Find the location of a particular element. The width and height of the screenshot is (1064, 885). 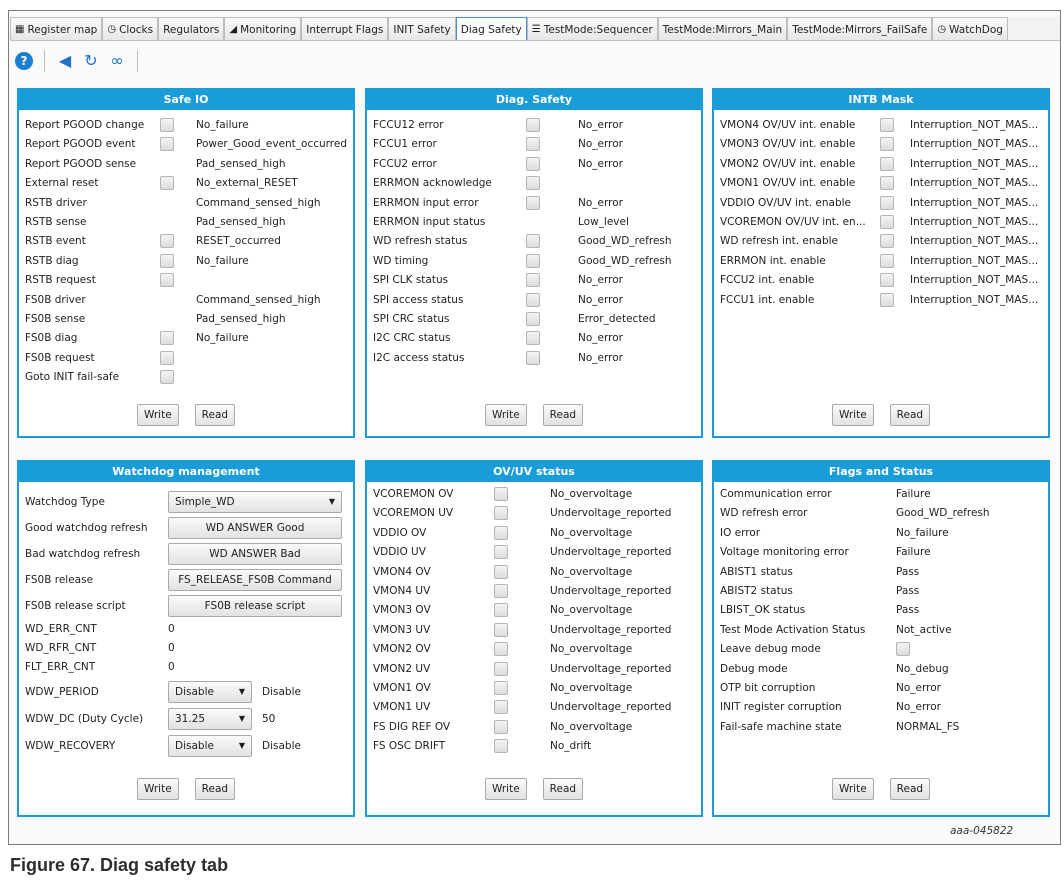

field-value: Undervoltage_reported is located at coordinates (611, 552).